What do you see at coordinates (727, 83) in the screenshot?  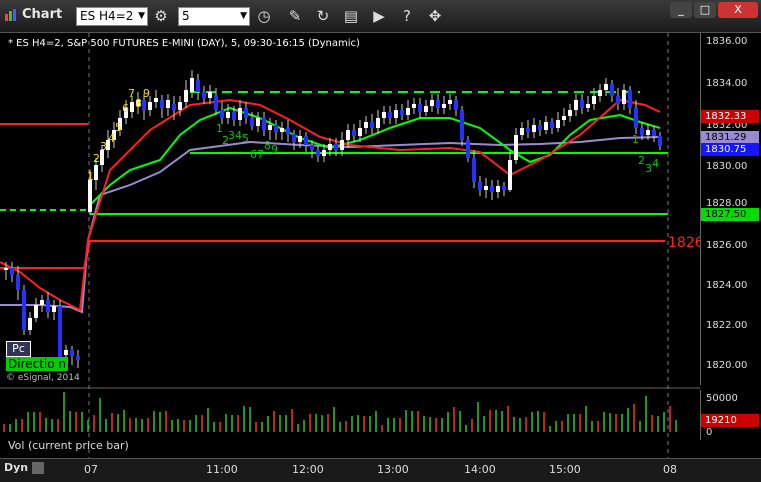 I see `y-tick: 1834.00` at bounding box center [727, 83].